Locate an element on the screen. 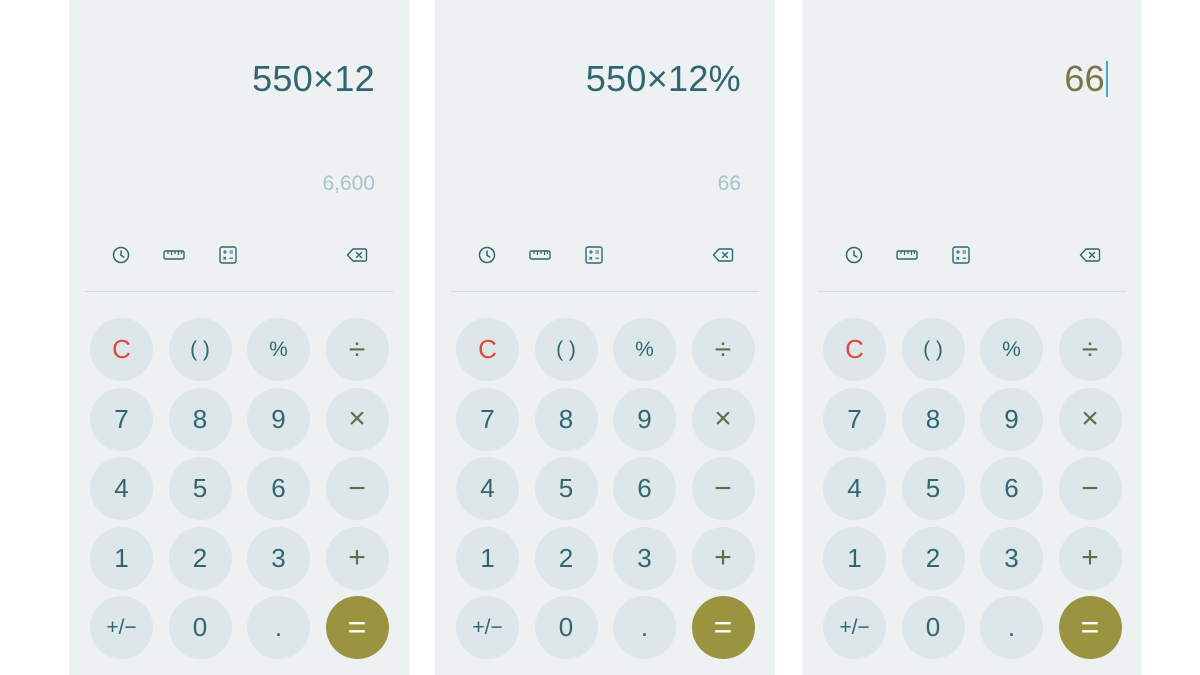 The width and height of the screenshot is (1200, 675). expression-display: 66 is located at coordinates (1086, 79).